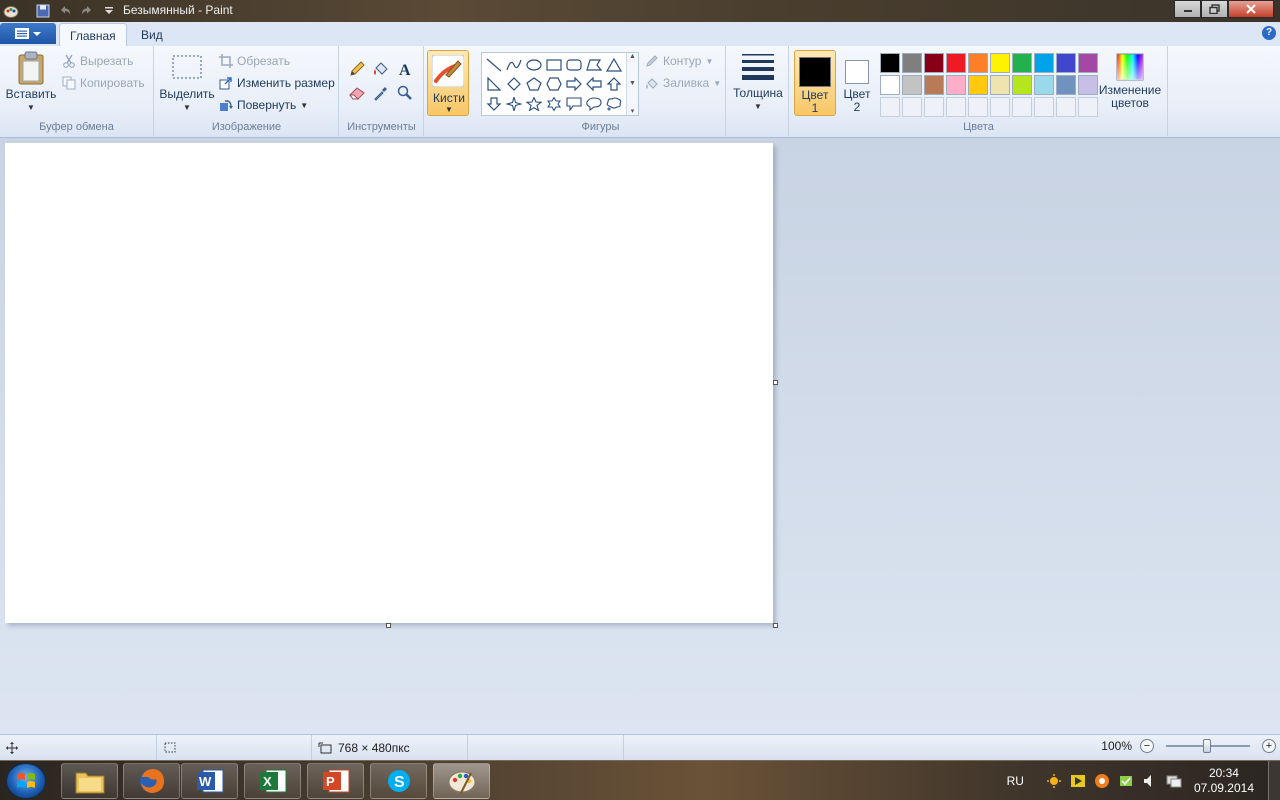 The width and height of the screenshot is (1280, 800). What do you see at coordinates (357, 93) in the screenshot?
I see `eraser-icon` at bounding box center [357, 93].